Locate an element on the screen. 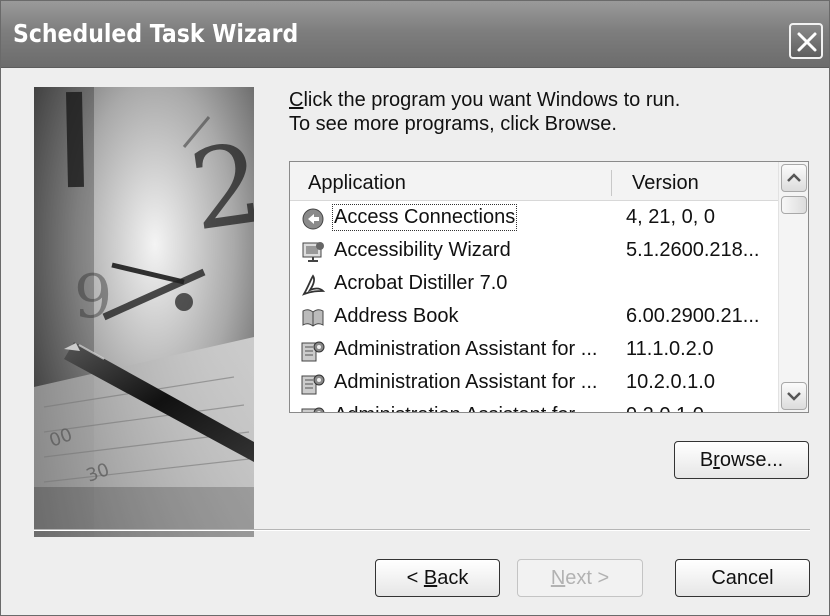 Image resolution: width=830 pixels, height=616 pixels. application-name: Acrobat Distiller 7.0 is located at coordinates (421, 283).